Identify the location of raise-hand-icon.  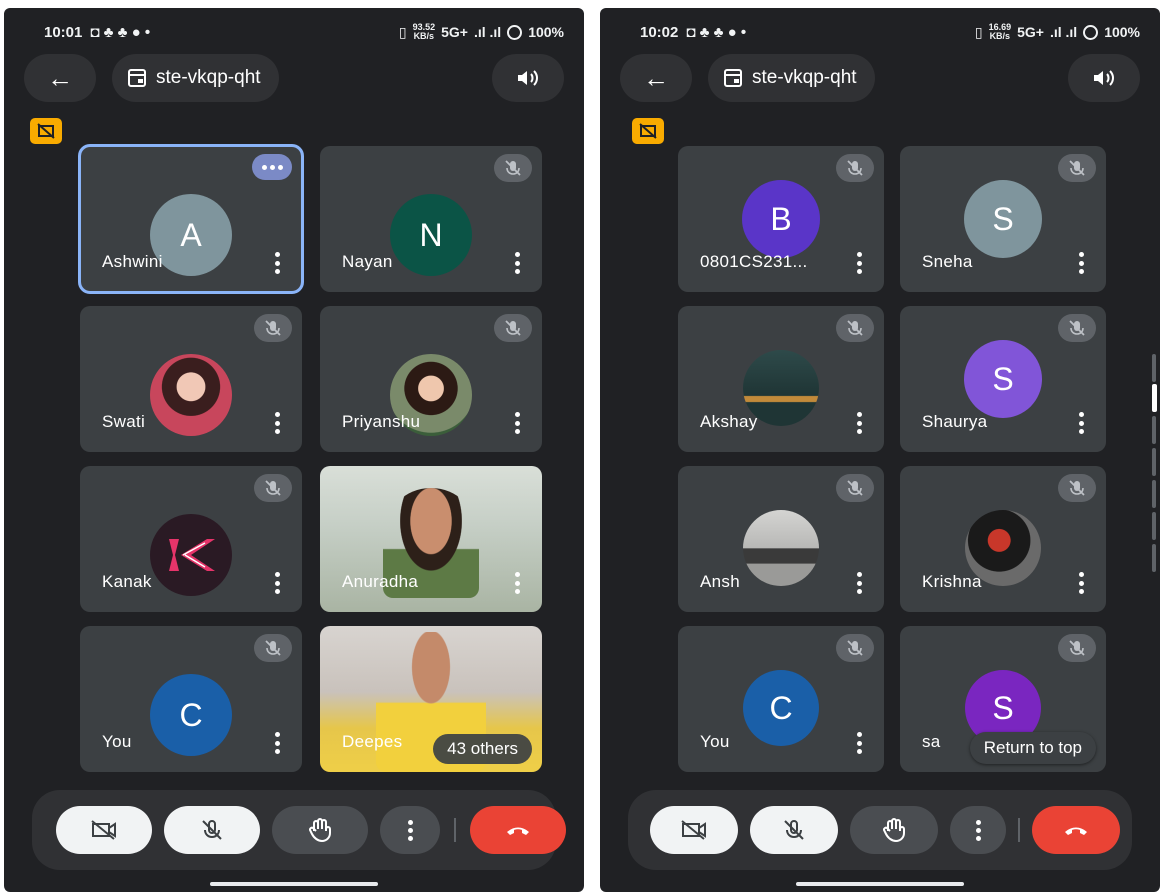
(894, 830).